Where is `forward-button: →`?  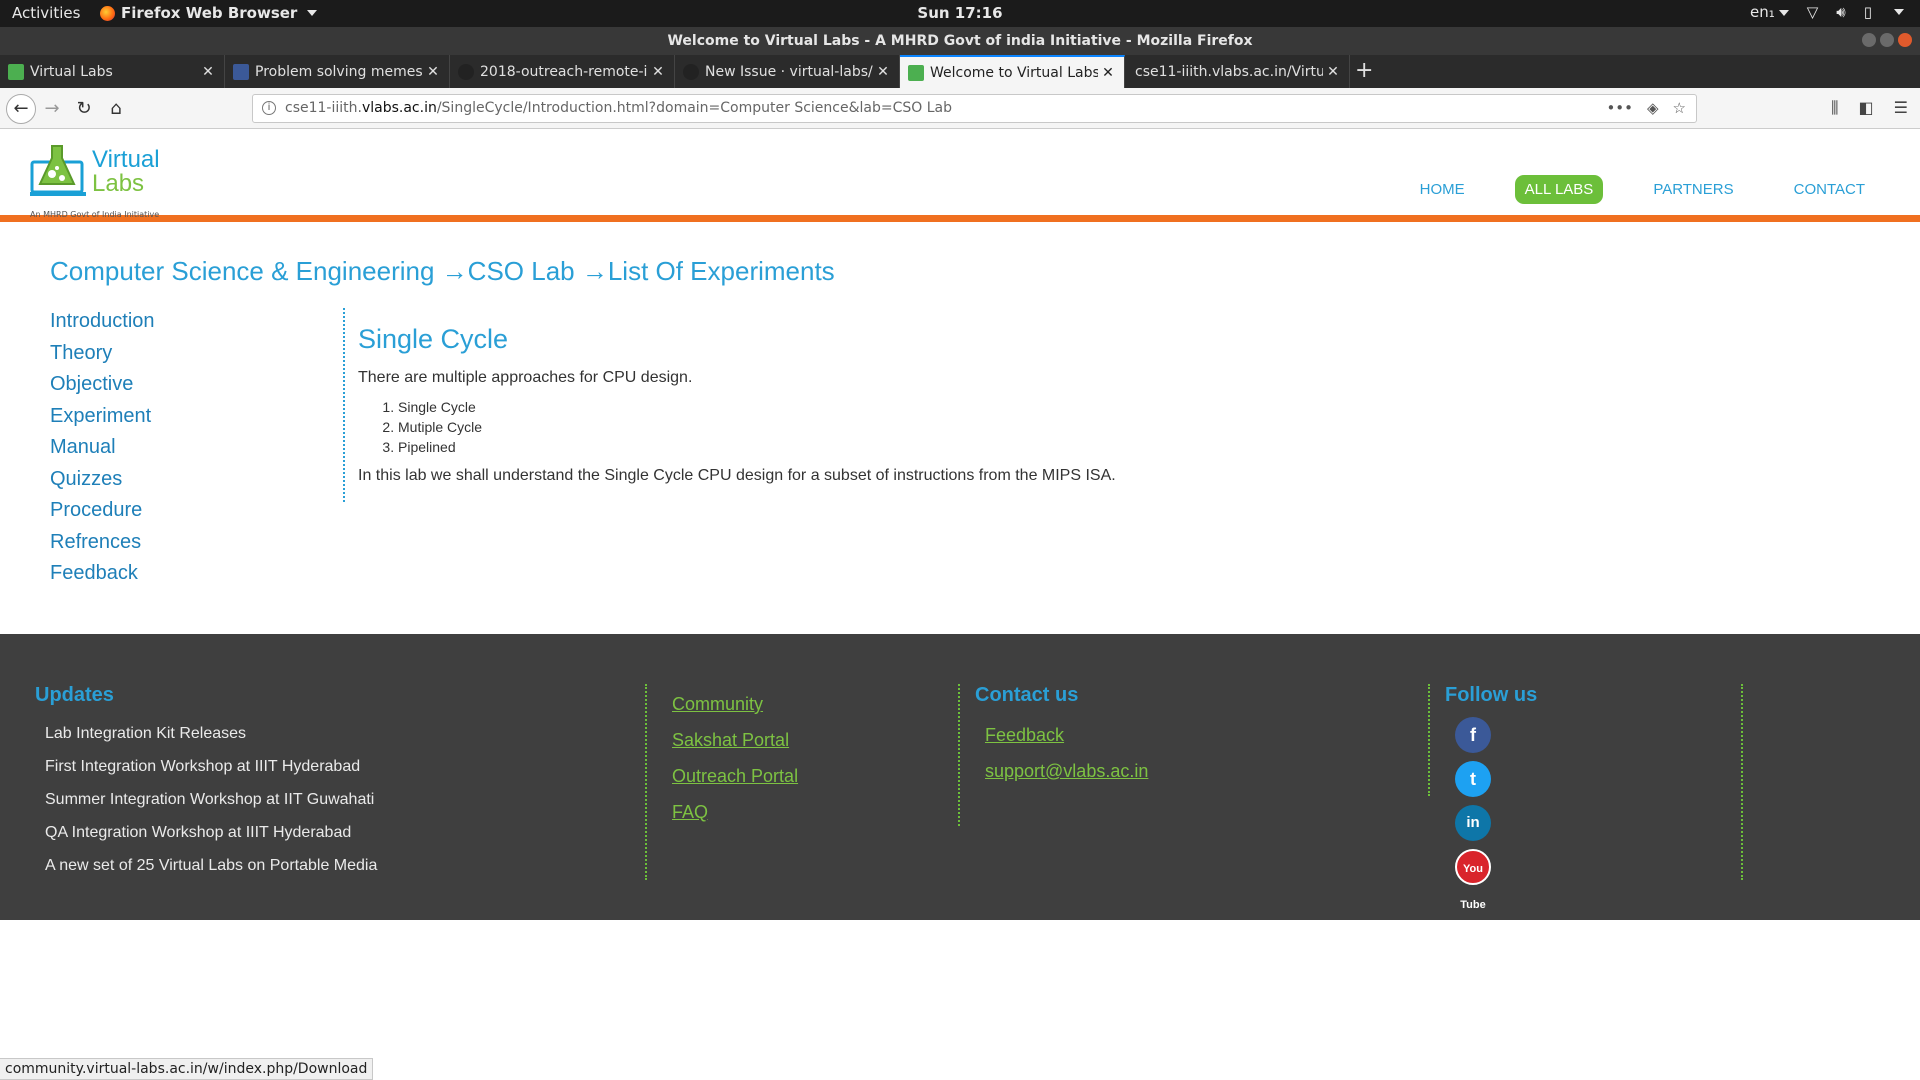
forward-button: → is located at coordinates (52, 109).